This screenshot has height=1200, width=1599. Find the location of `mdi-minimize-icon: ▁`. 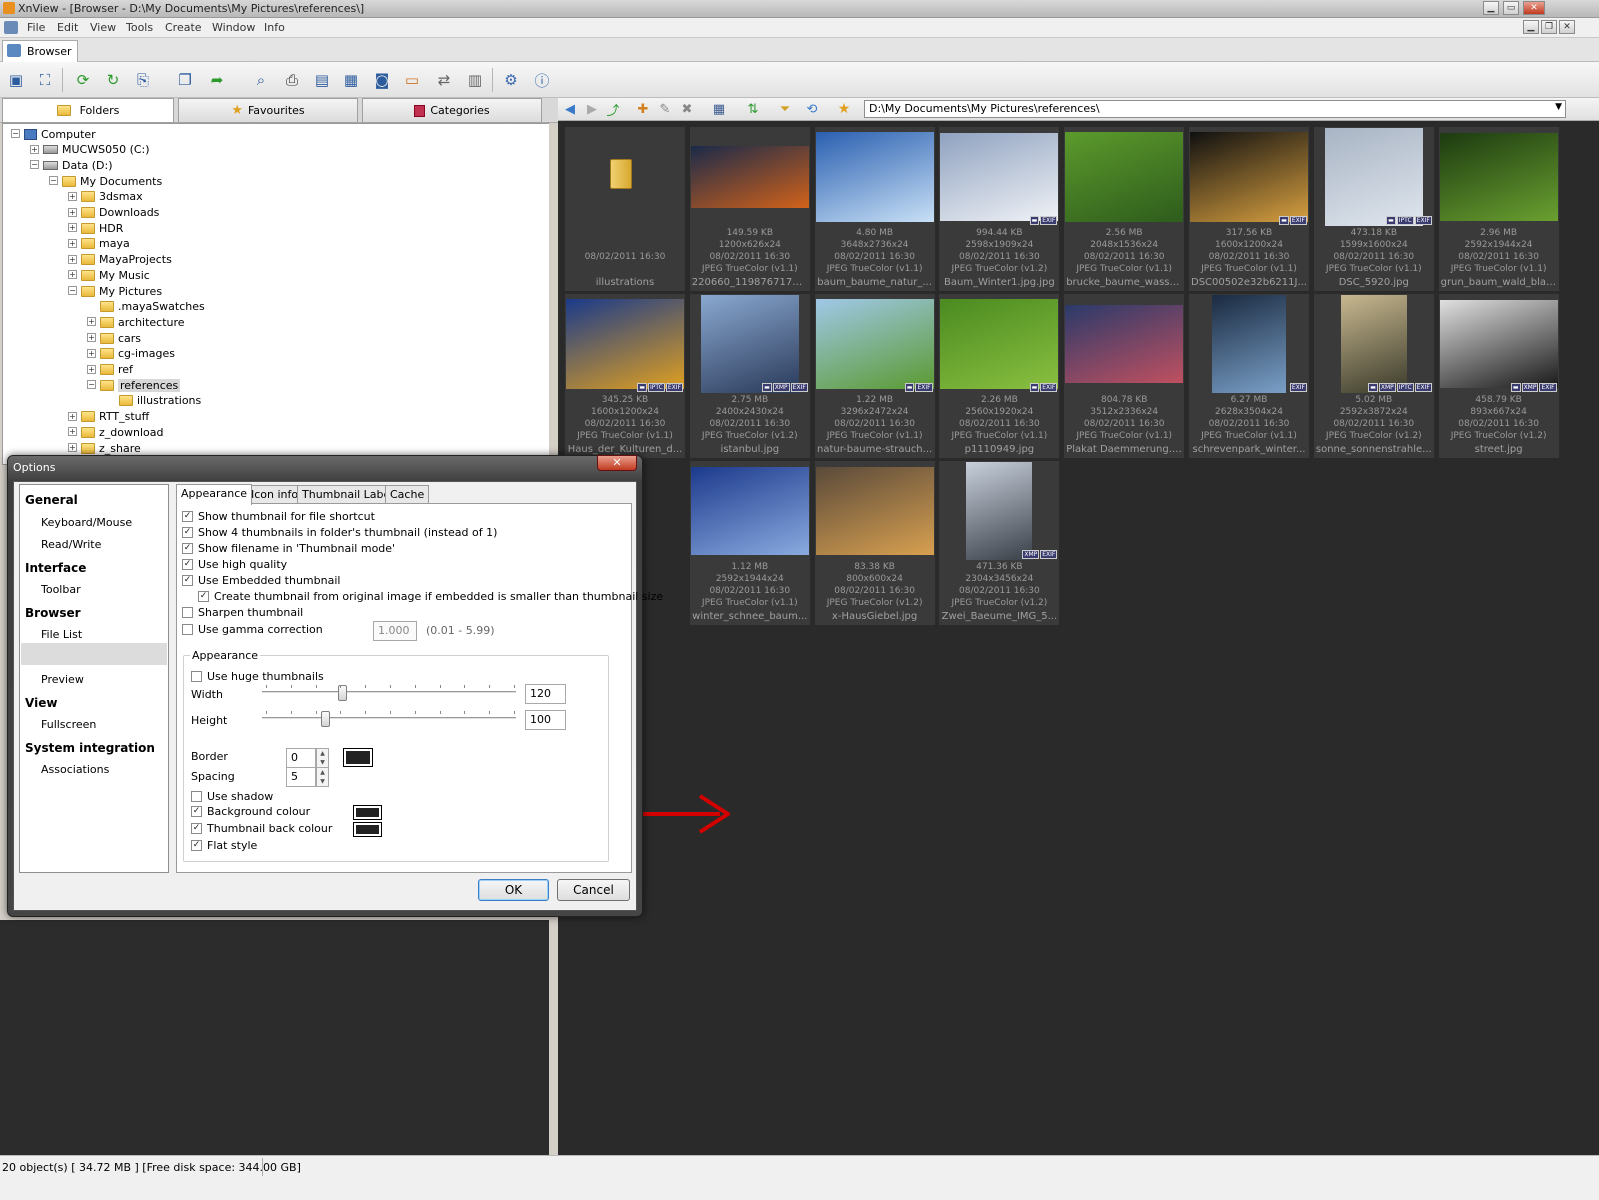

mdi-minimize-icon: ▁ is located at coordinates (1531, 27).